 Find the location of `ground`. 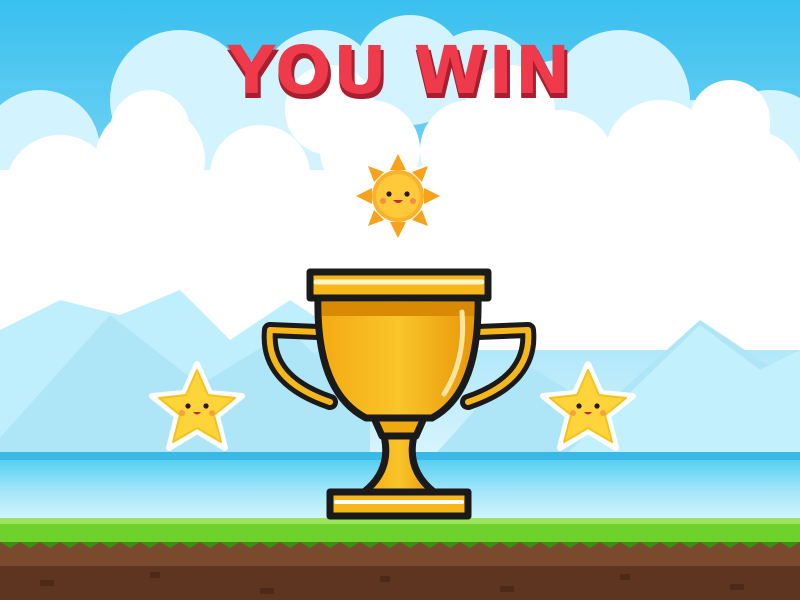

ground is located at coordinates (400, 559).